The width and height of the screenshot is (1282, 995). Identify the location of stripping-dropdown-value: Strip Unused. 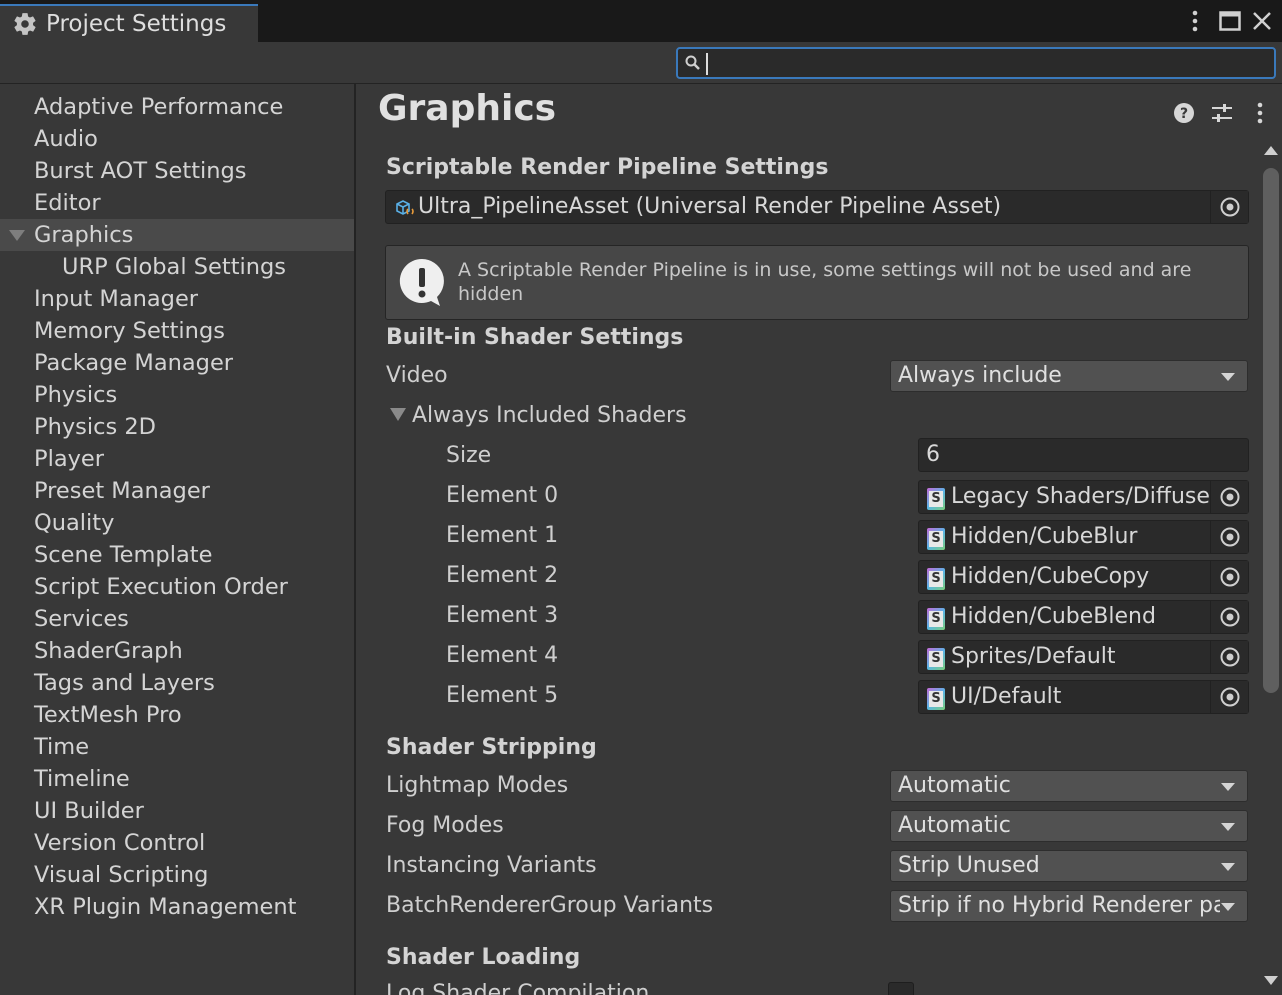
(969, 865).